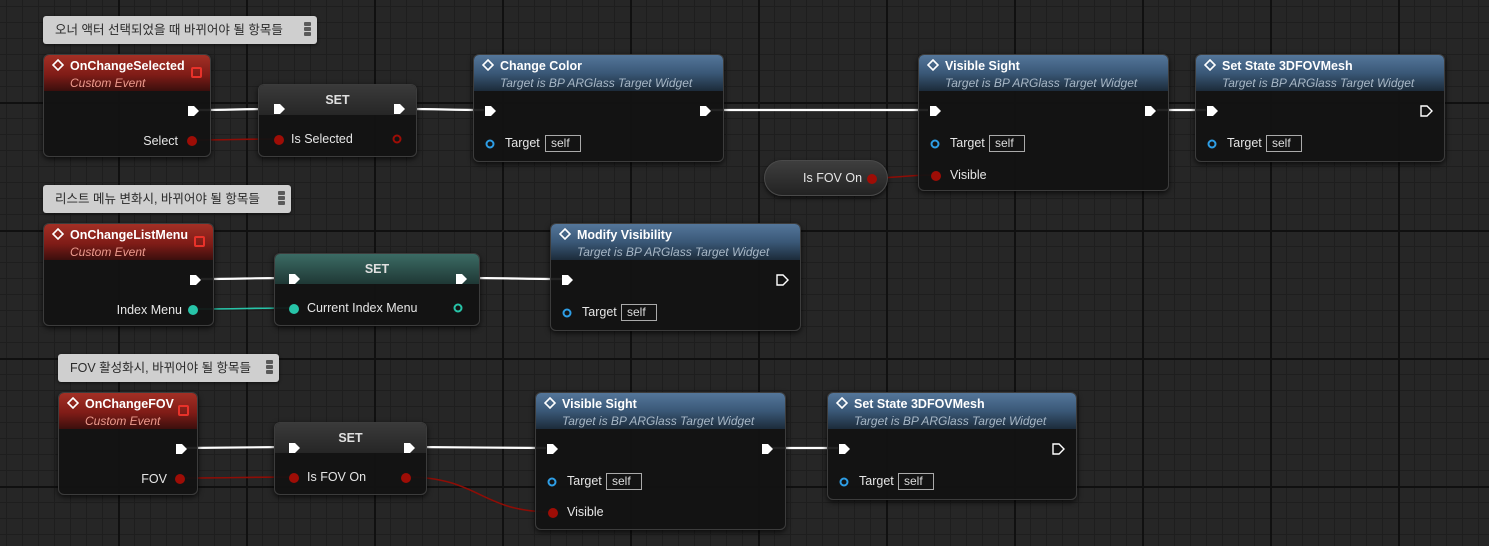  What do you see at coordinates (826, 178) in the screenshot?
I see `variable-getter-node: Is FOV On` at bounding box center [826, 178].